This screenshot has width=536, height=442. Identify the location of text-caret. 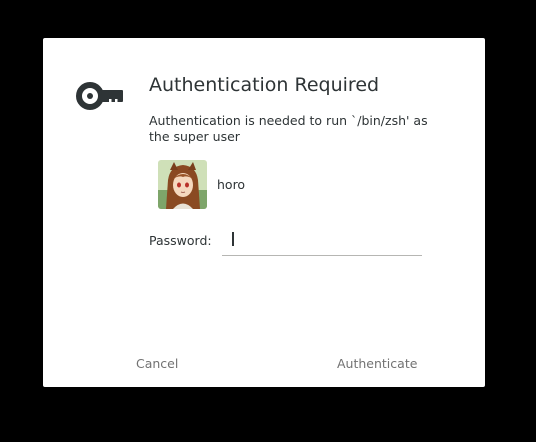
(233, 239).